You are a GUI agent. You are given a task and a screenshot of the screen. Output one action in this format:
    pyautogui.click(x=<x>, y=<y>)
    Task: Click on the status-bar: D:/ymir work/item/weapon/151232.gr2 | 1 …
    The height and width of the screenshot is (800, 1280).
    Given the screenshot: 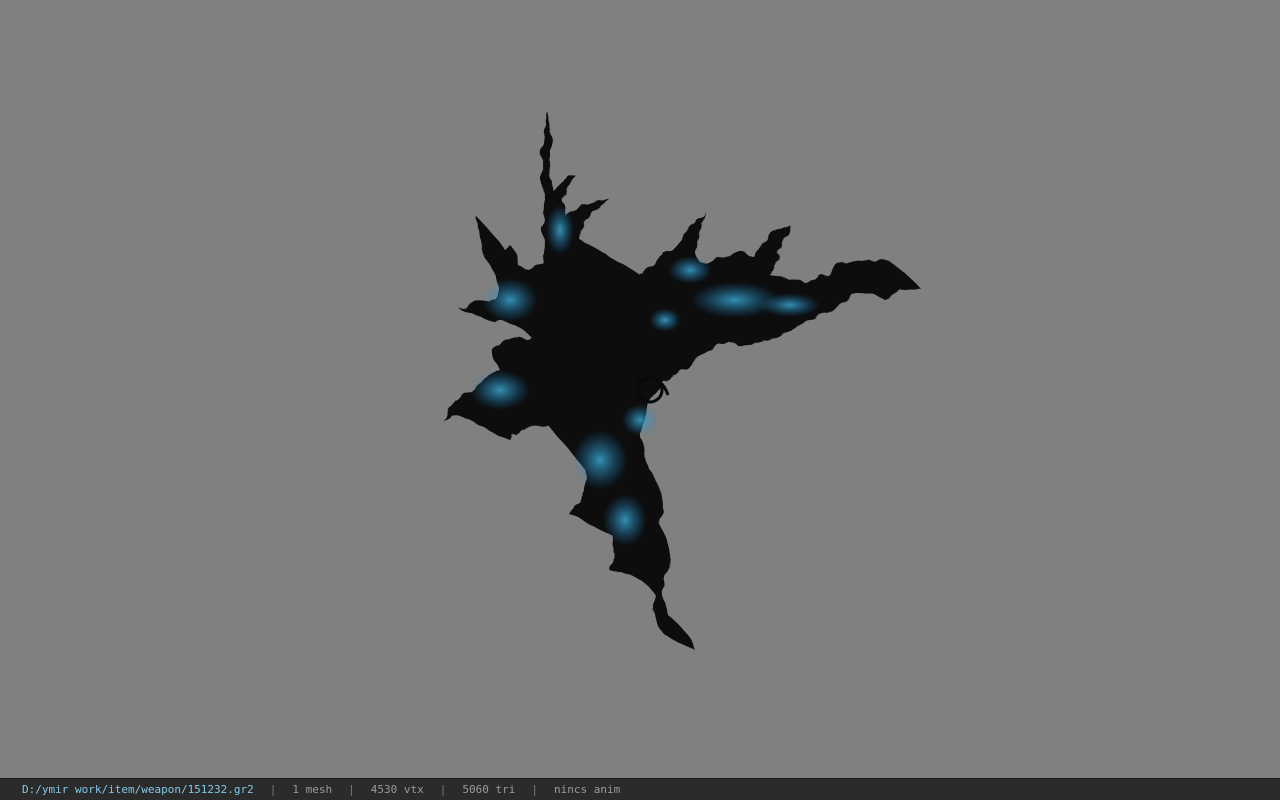 What is the action you would take?
    pyautogui.click(x=640, y=789)
    